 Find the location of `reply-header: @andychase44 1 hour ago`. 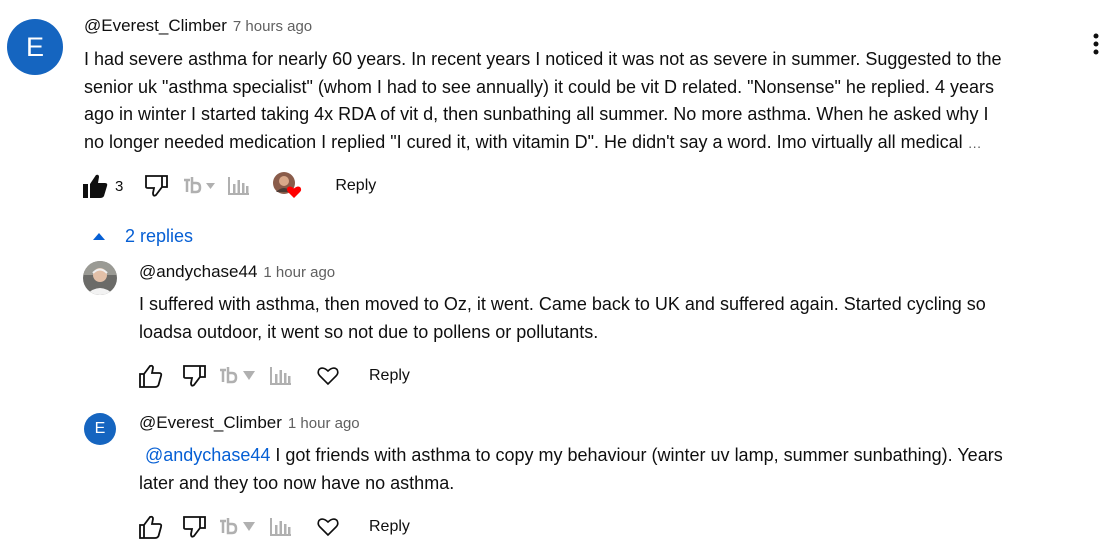

reply-header: @andychase44 1 hour ago is located at coordinates (237, 272).